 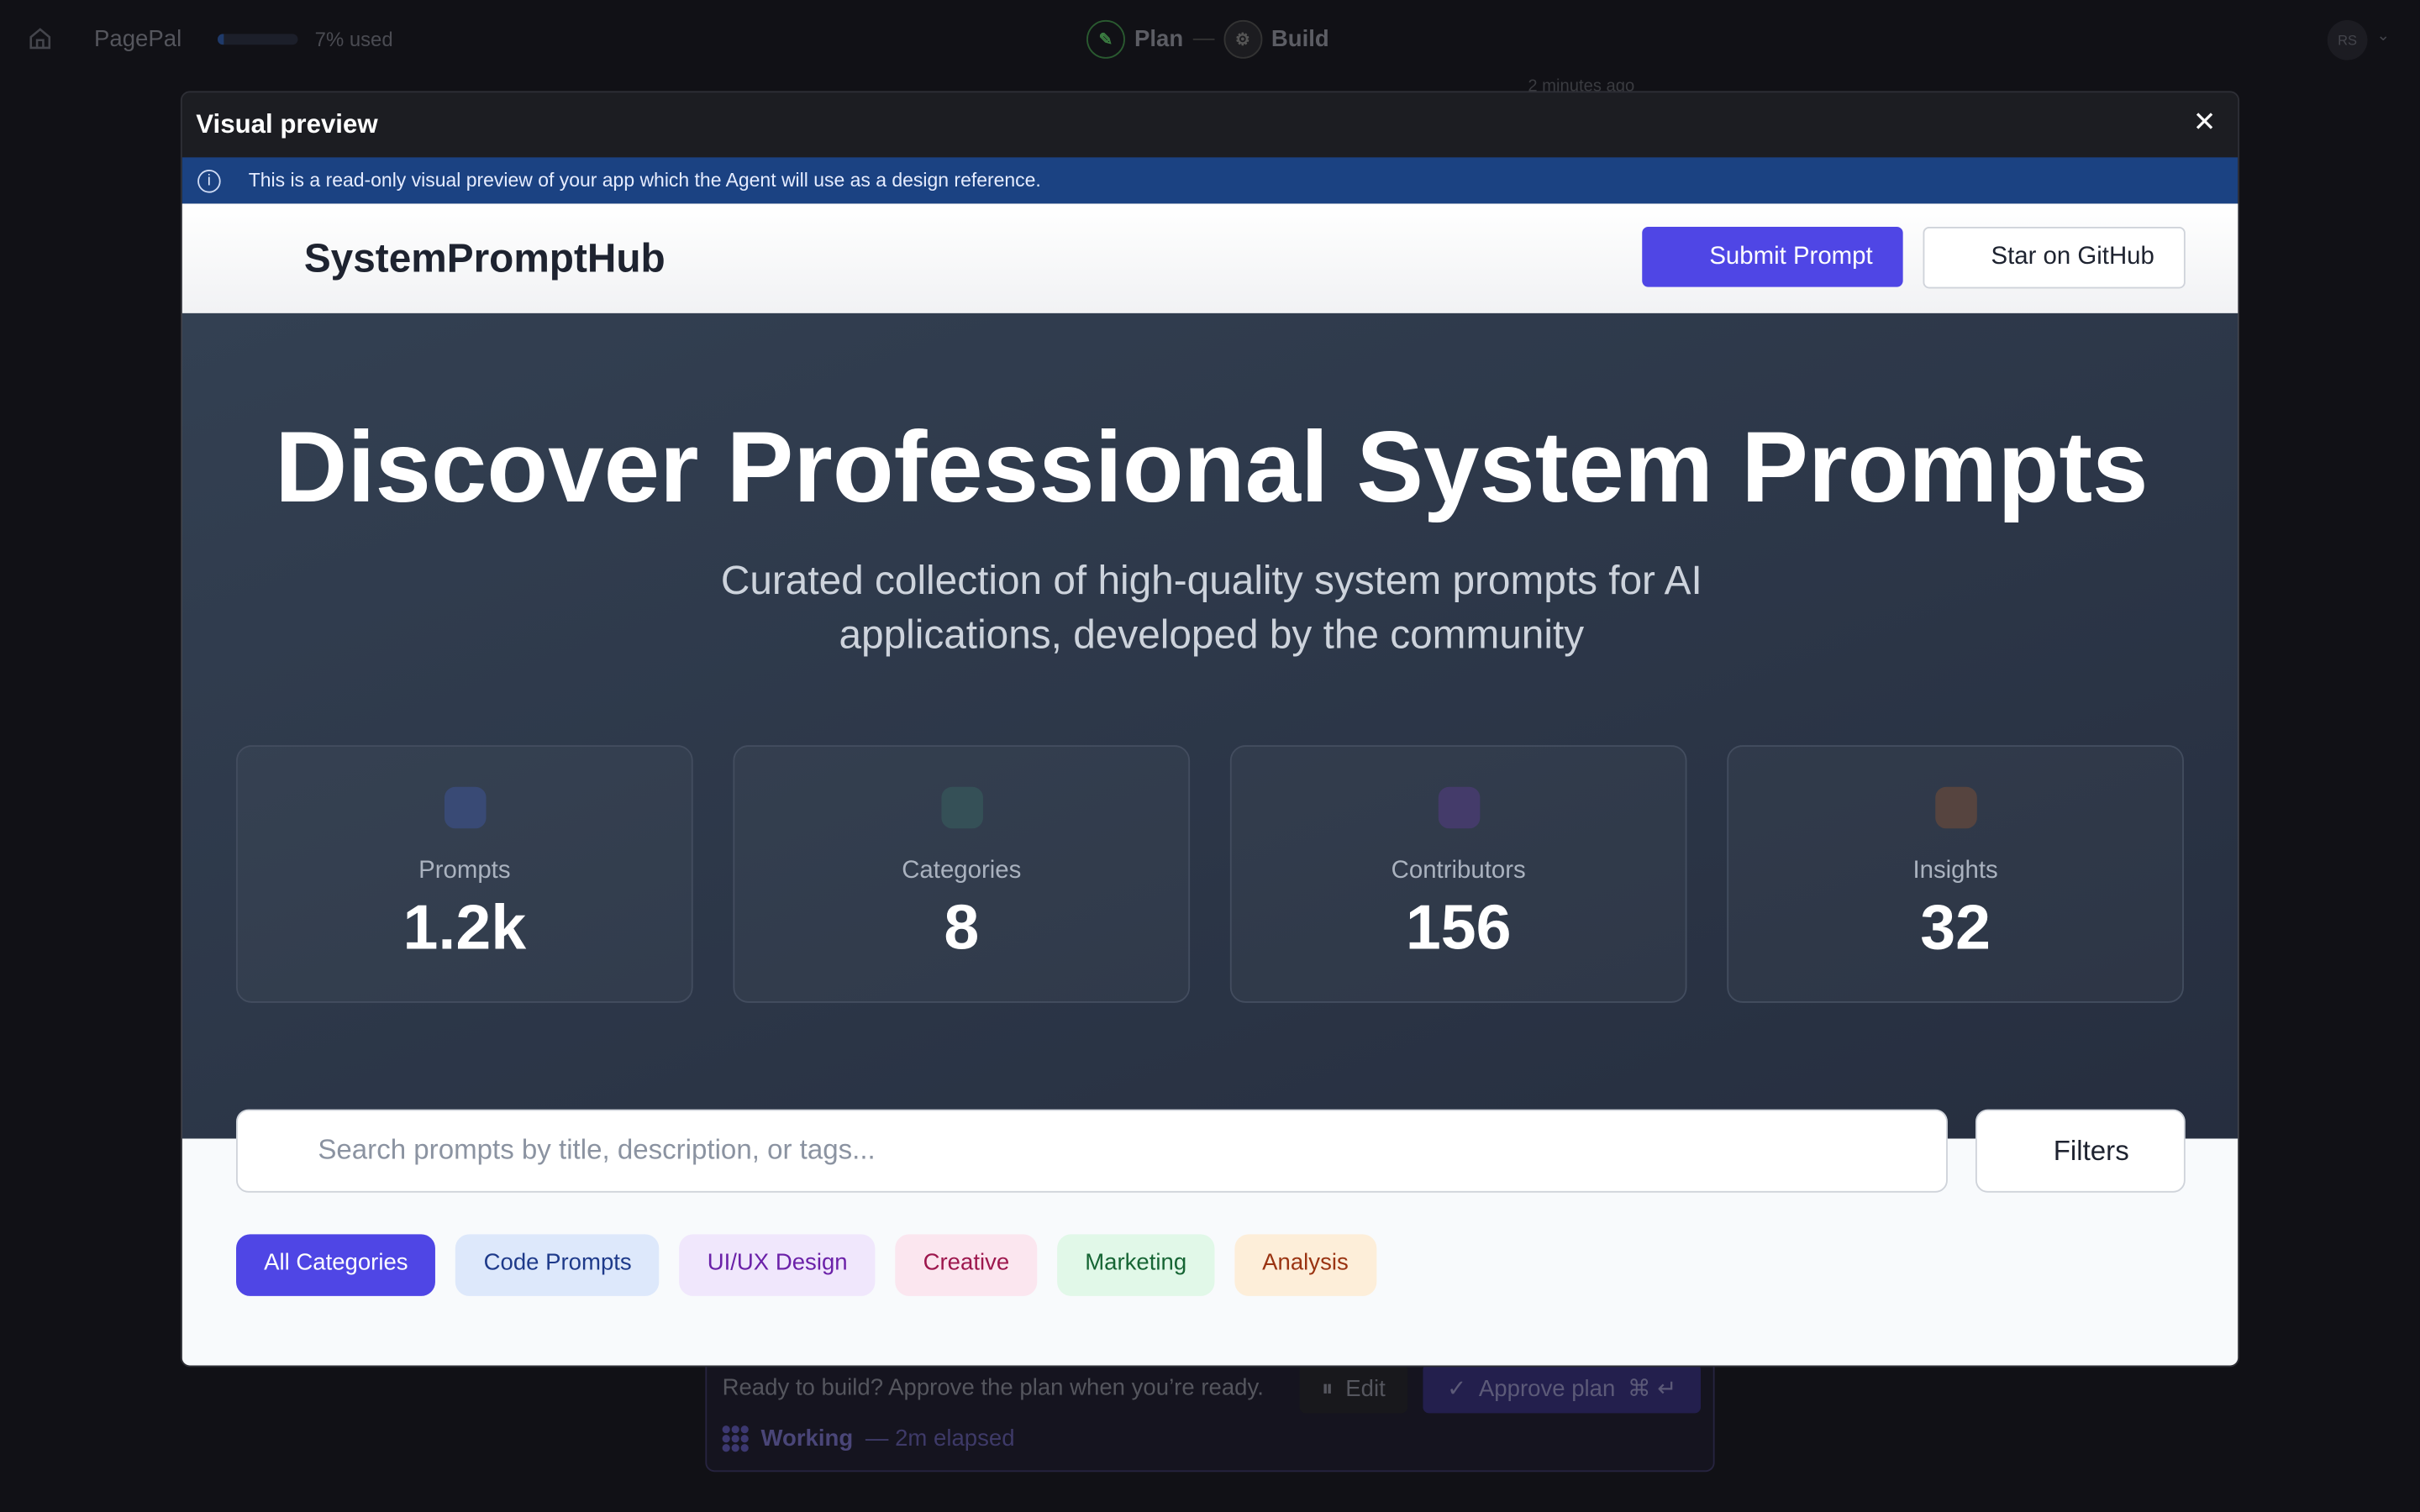 I want to click on category-chip: All Categories, so click(x=336, y=1265).